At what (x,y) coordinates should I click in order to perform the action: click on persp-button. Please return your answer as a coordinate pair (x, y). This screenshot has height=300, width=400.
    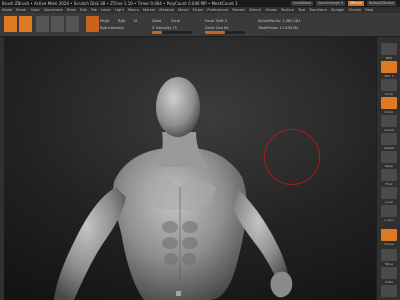
    Looking at the image, I should click on (389, 157).